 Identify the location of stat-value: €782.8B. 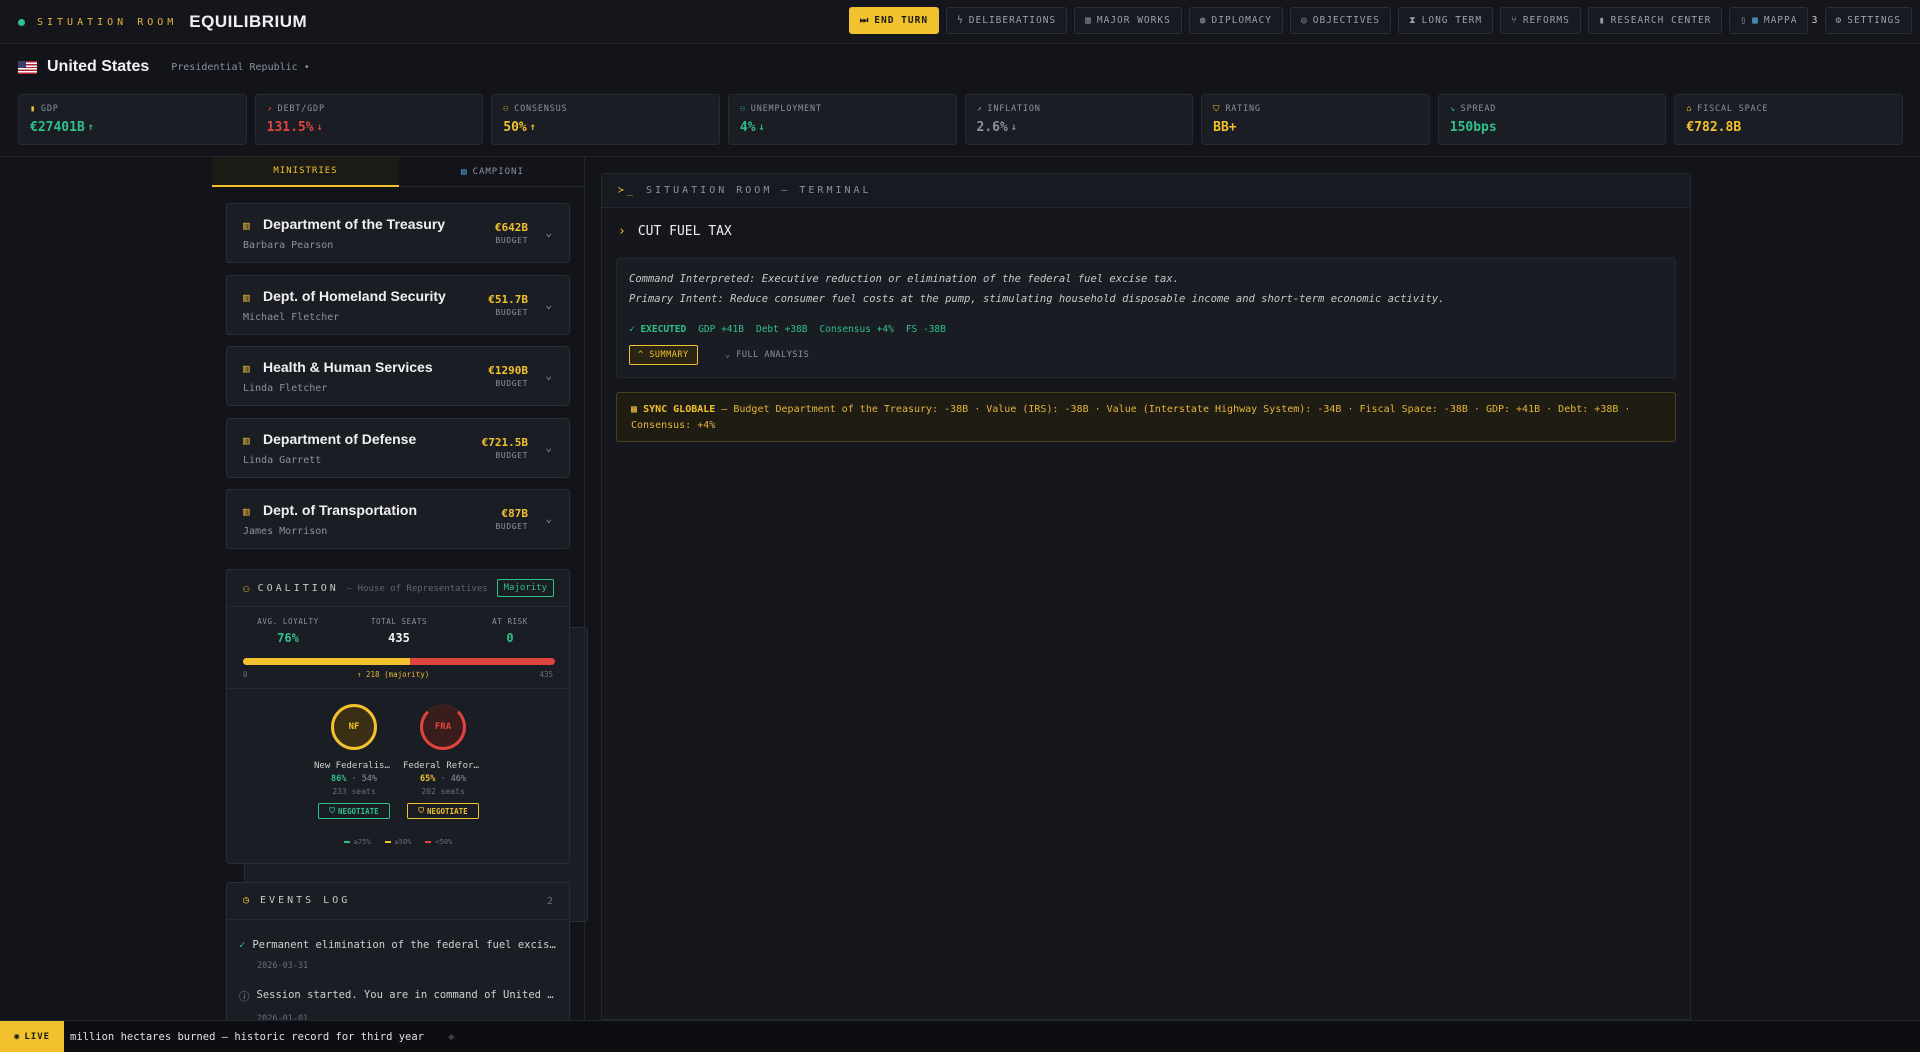
(1714, 127).